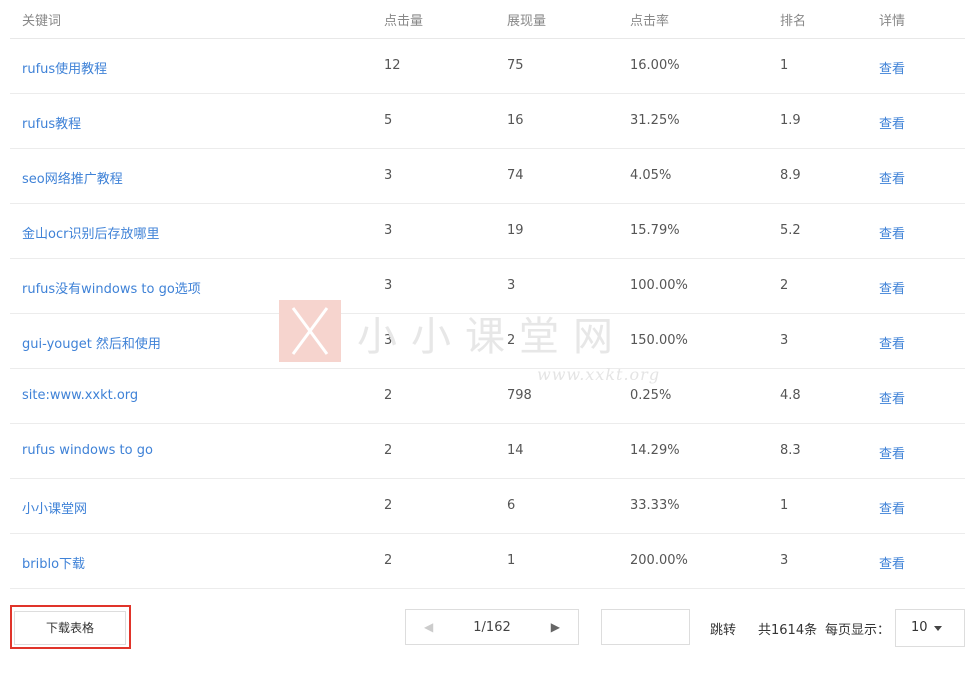 This screenshot has width=975, height=676. I want to click on ctr-cell: 4.05%, so click(651, 175).